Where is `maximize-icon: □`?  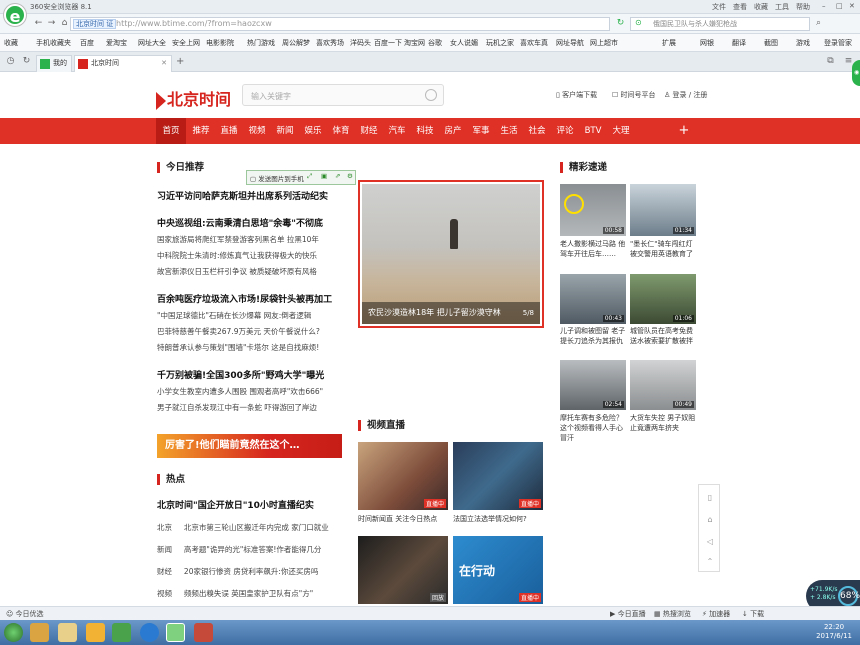
maximize-icon: □ is located at coordinates (839, 6).